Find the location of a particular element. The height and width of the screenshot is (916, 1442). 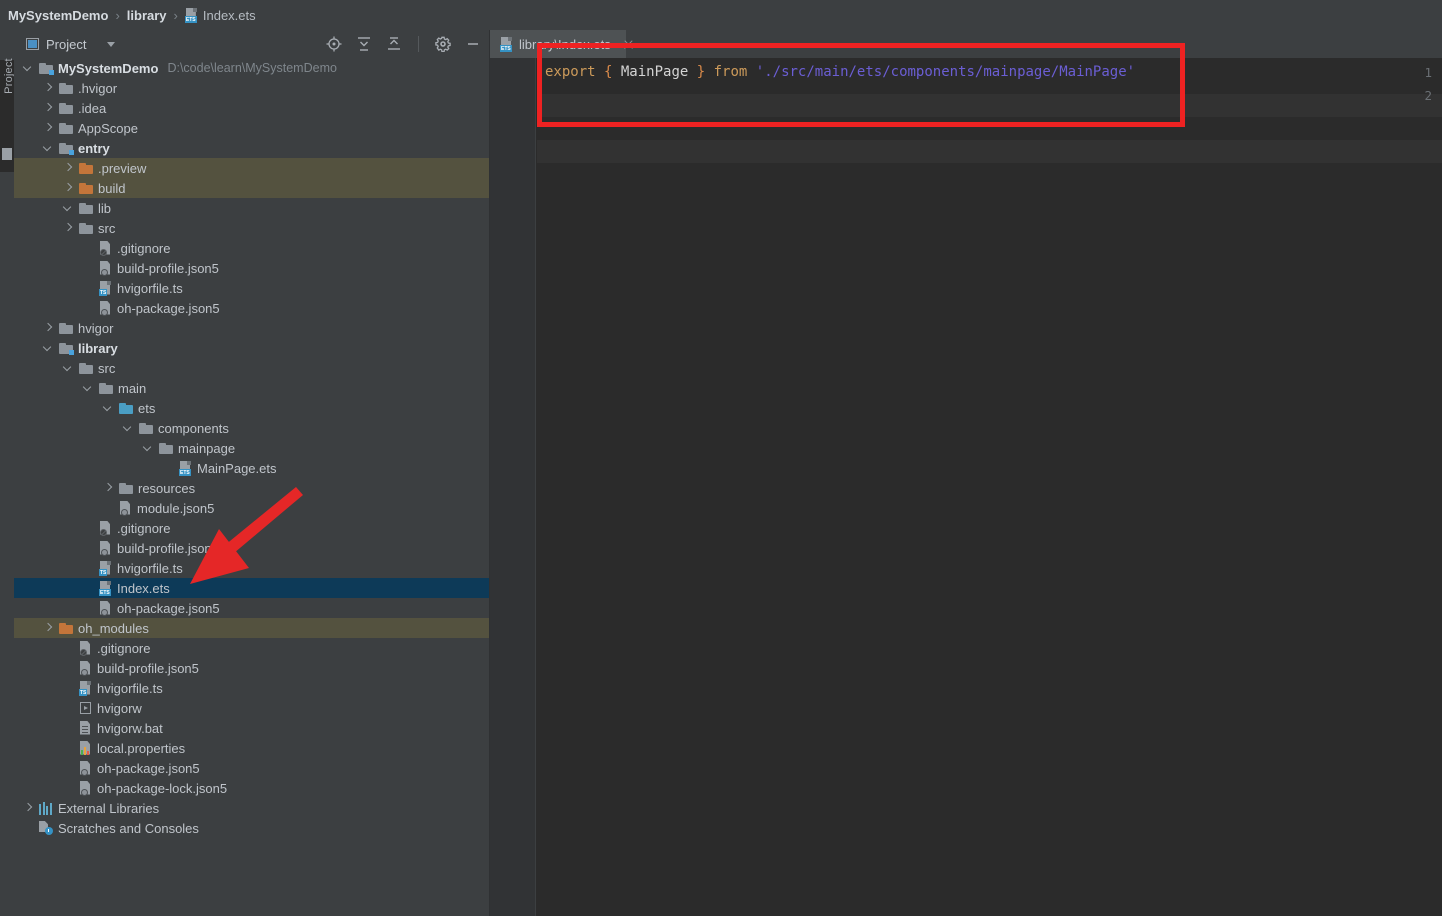

minimize-icon is located at coordinates (473, 44).